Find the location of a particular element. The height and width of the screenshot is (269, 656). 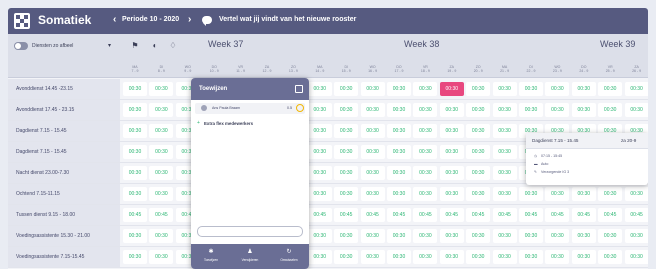

display-dropdown-label: Diensten zo afbeel is located at coordinates (52, 46).